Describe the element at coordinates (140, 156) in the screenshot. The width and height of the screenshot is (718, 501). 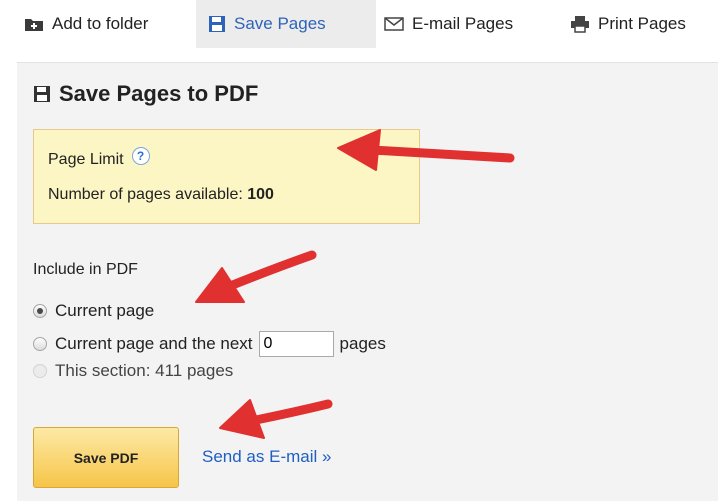
I see `help-icon: ?` at that location.